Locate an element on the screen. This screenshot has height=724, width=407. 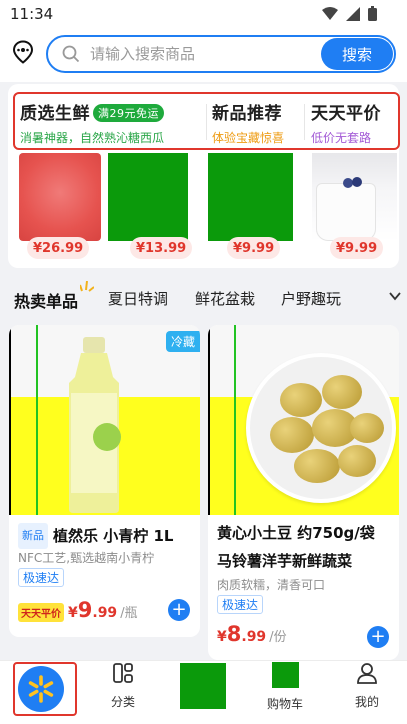
price-row: 天天平价 ¥9.99 /瓶 is located at coordinates (78, 610).